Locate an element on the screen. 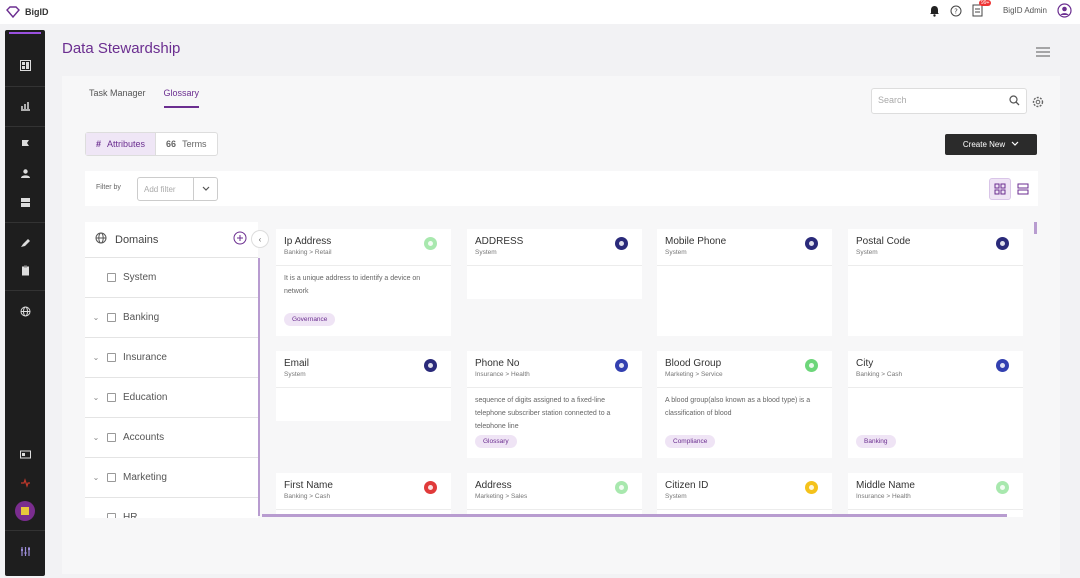 The image size is (1080, 578). domain-item: ⌄ Marketing is located at coordinates (171, 478).